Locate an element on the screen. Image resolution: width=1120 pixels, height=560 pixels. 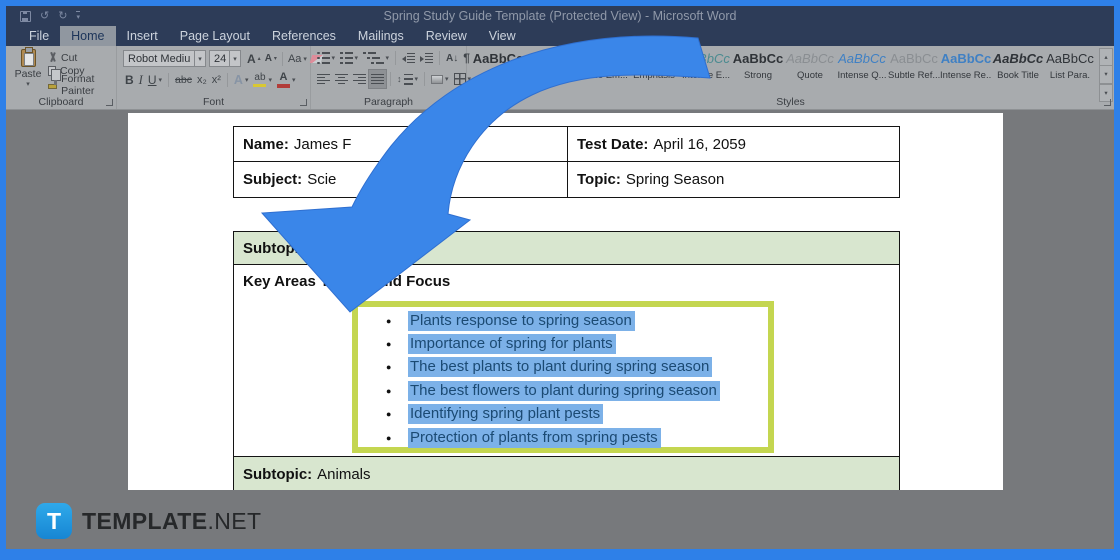
styles-gallery-scrollbar: ▴ ▾ ▾ is located at coordinates (1106, 75).